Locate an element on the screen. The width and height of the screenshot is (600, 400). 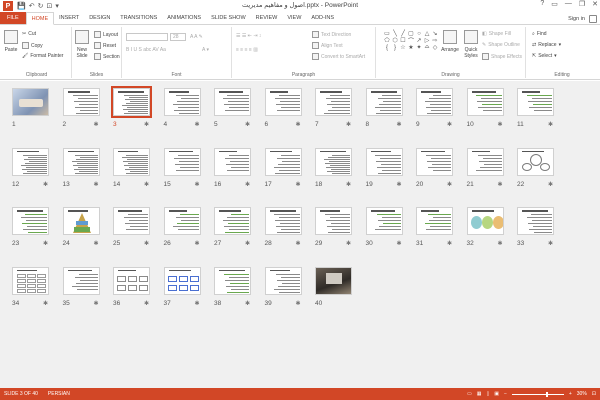
customize-qat-icon: ▾ is located at coordinates (57, 6).